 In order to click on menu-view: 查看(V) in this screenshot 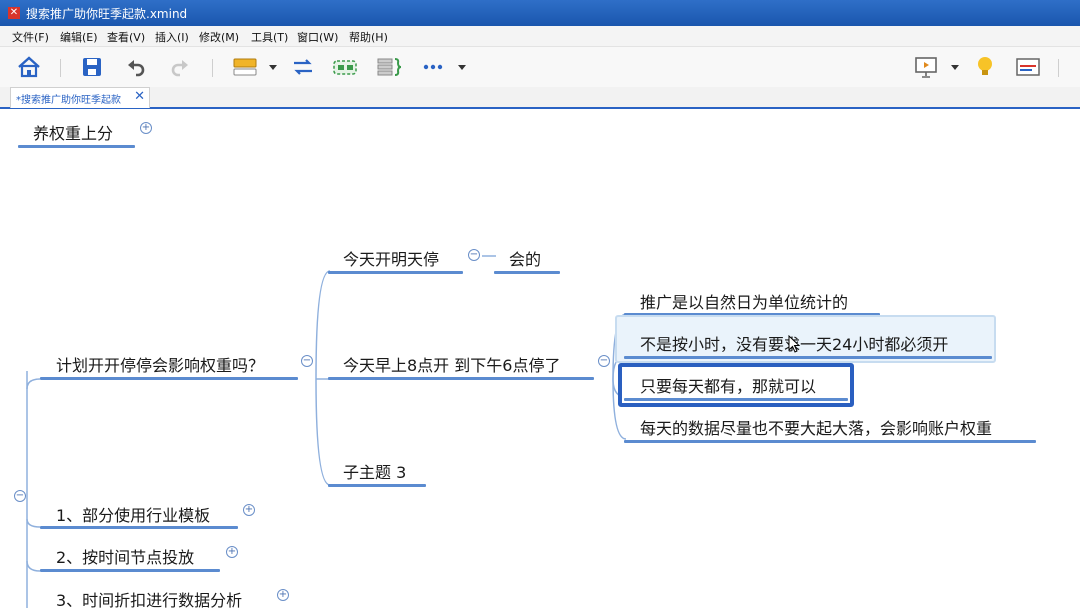, I will do `click(126, 37)`.